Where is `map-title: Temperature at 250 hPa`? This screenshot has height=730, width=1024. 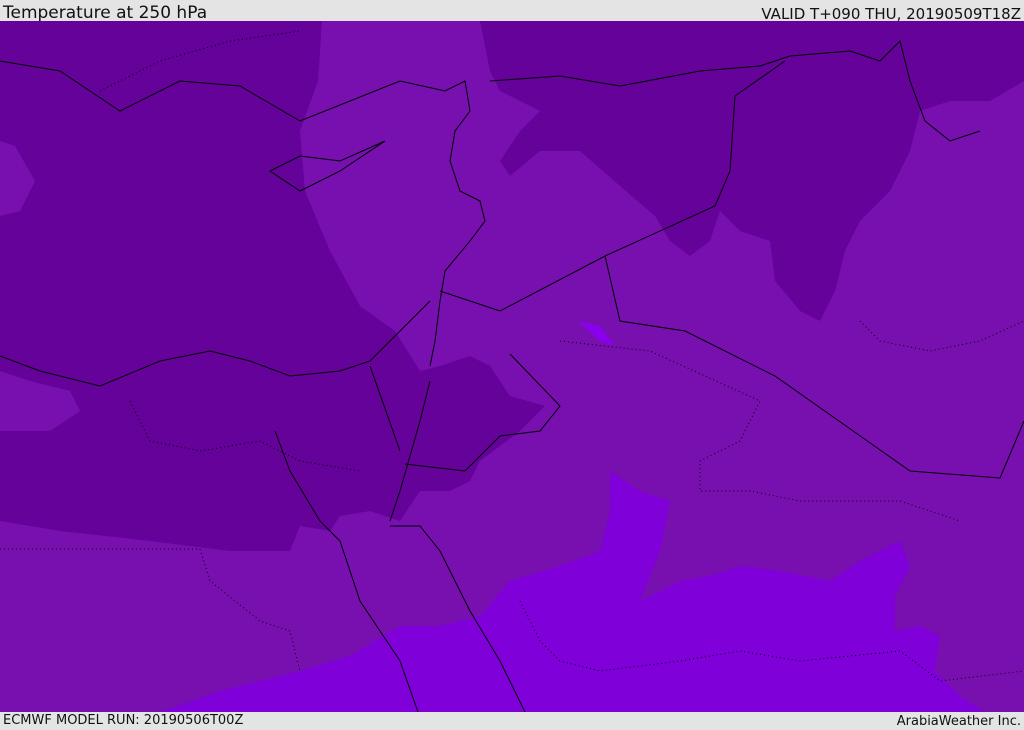 map-title: Temperature at 250 hPa is located at coordinates (105, 13).